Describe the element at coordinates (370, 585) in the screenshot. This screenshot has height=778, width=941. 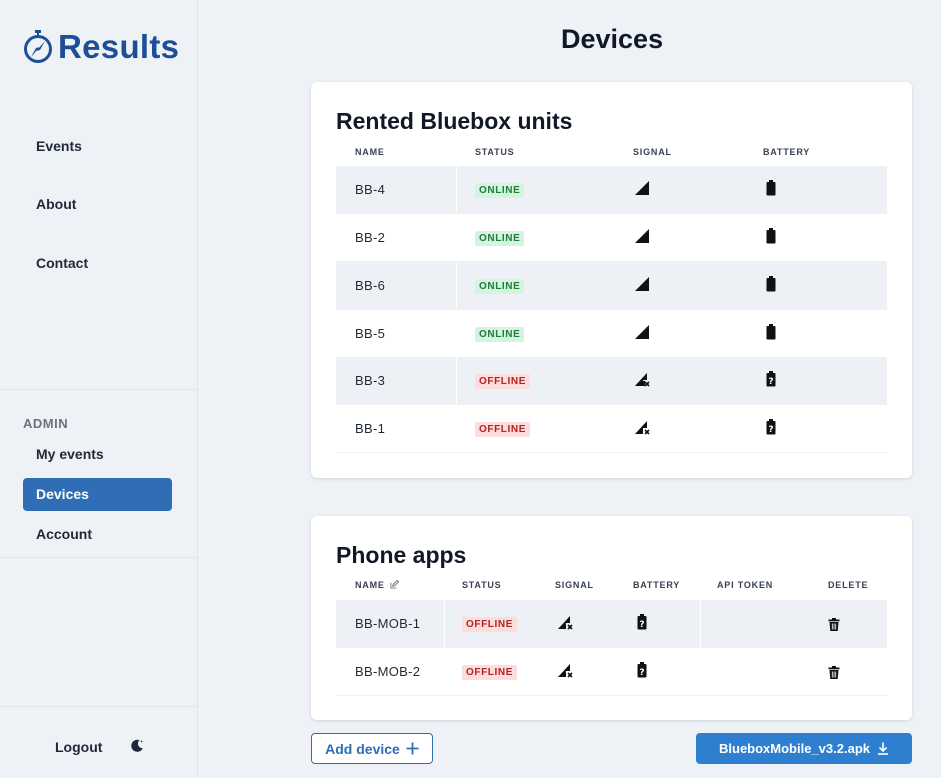
I see `col-header-name-label: NAME` at that location.